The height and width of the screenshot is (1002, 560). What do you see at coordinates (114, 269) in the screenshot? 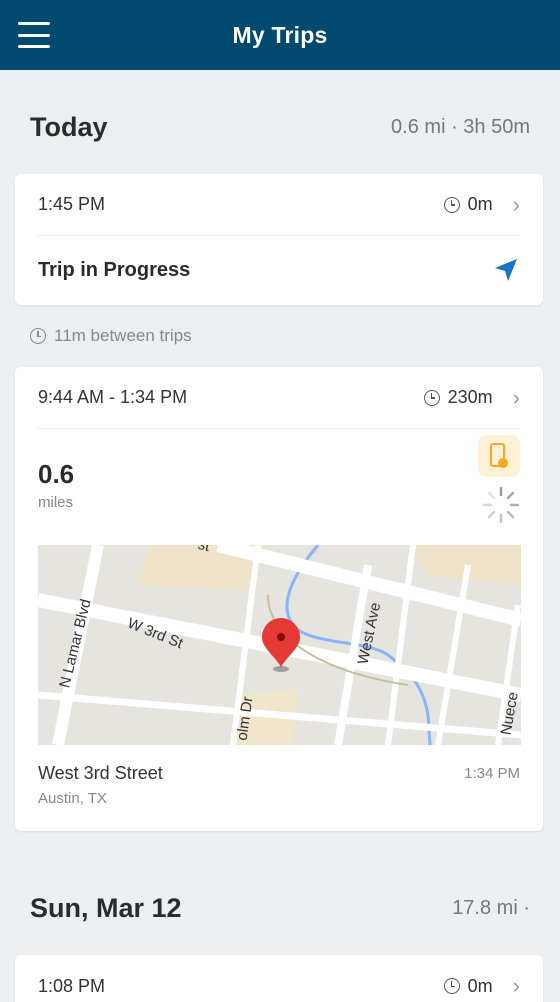
I see `trip-status: Trip in Progress` at bounding box center [114, 269].